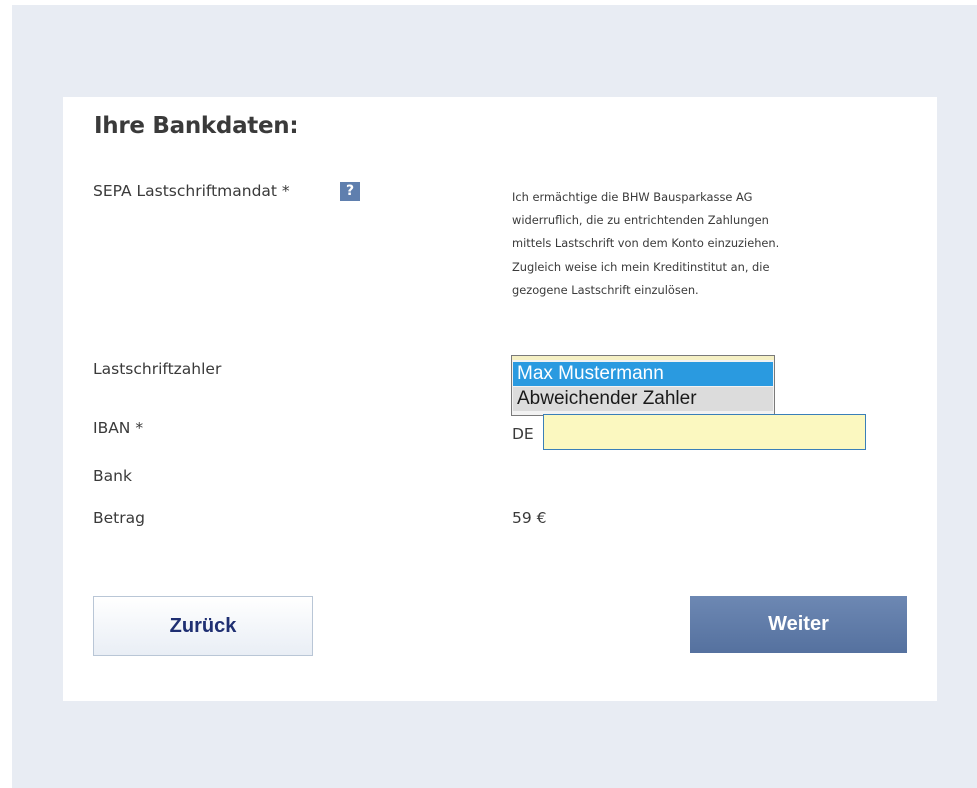 This screenshot has height=788, width=977. I want to click on iban-country-prefix: DE, so click(523, 434).